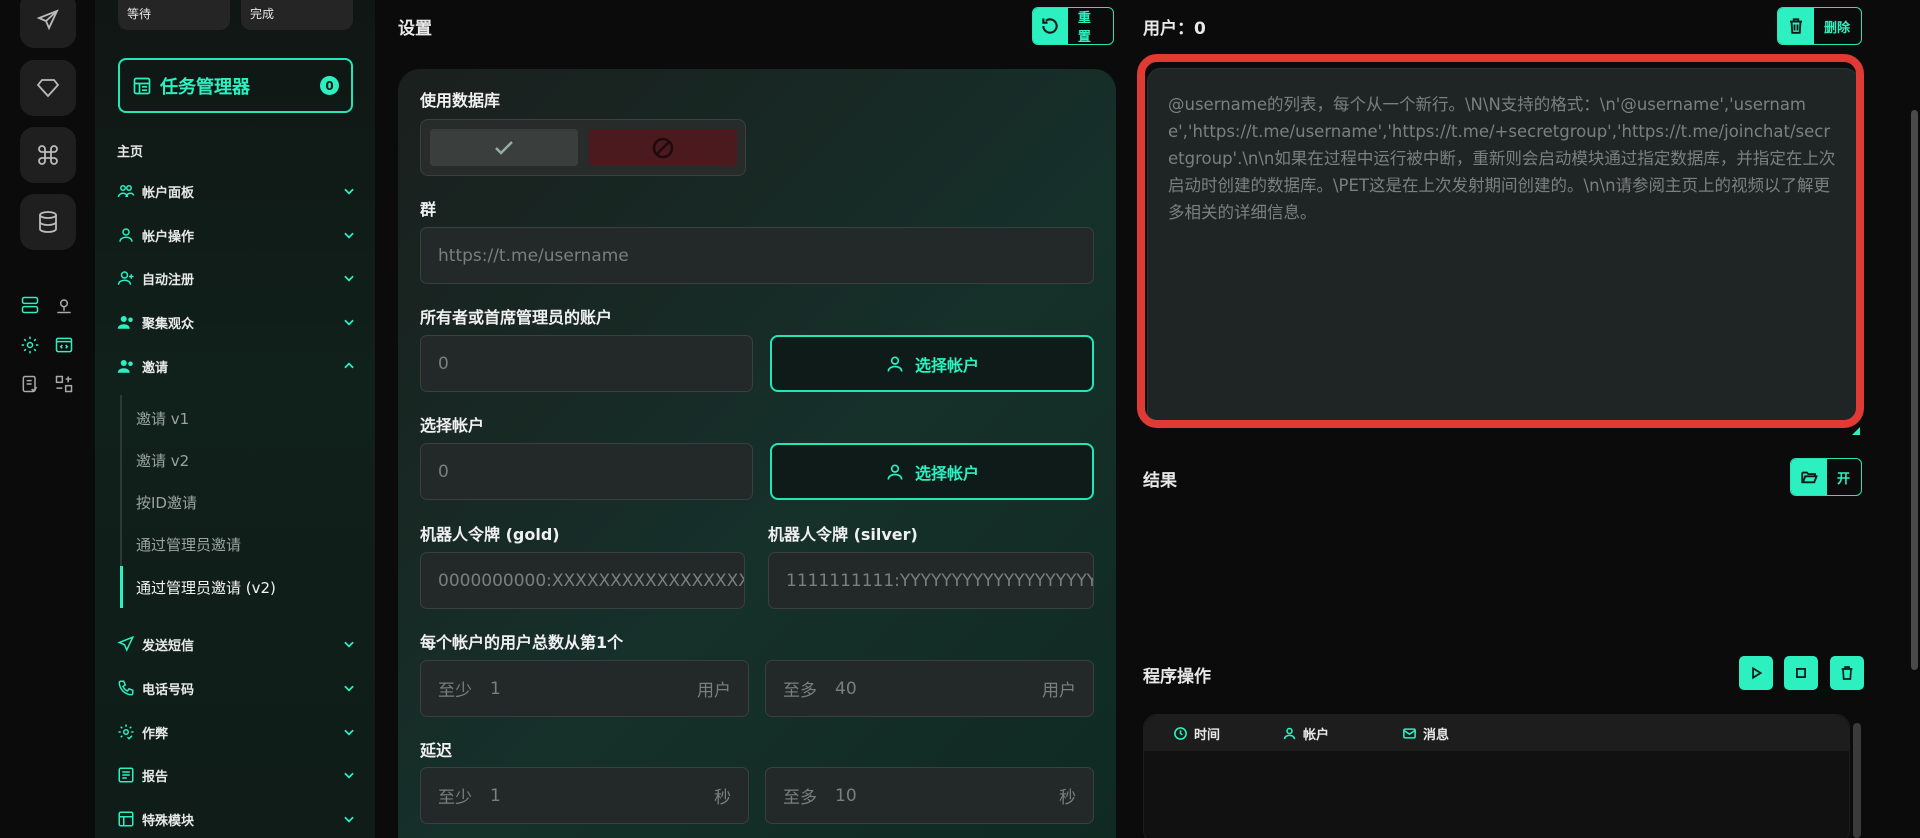 The image size is (1920, 838). What do you see at coordinates (30, 384) in the screenshot?
I see `checklist-icon` at bounding box center [30, 384].